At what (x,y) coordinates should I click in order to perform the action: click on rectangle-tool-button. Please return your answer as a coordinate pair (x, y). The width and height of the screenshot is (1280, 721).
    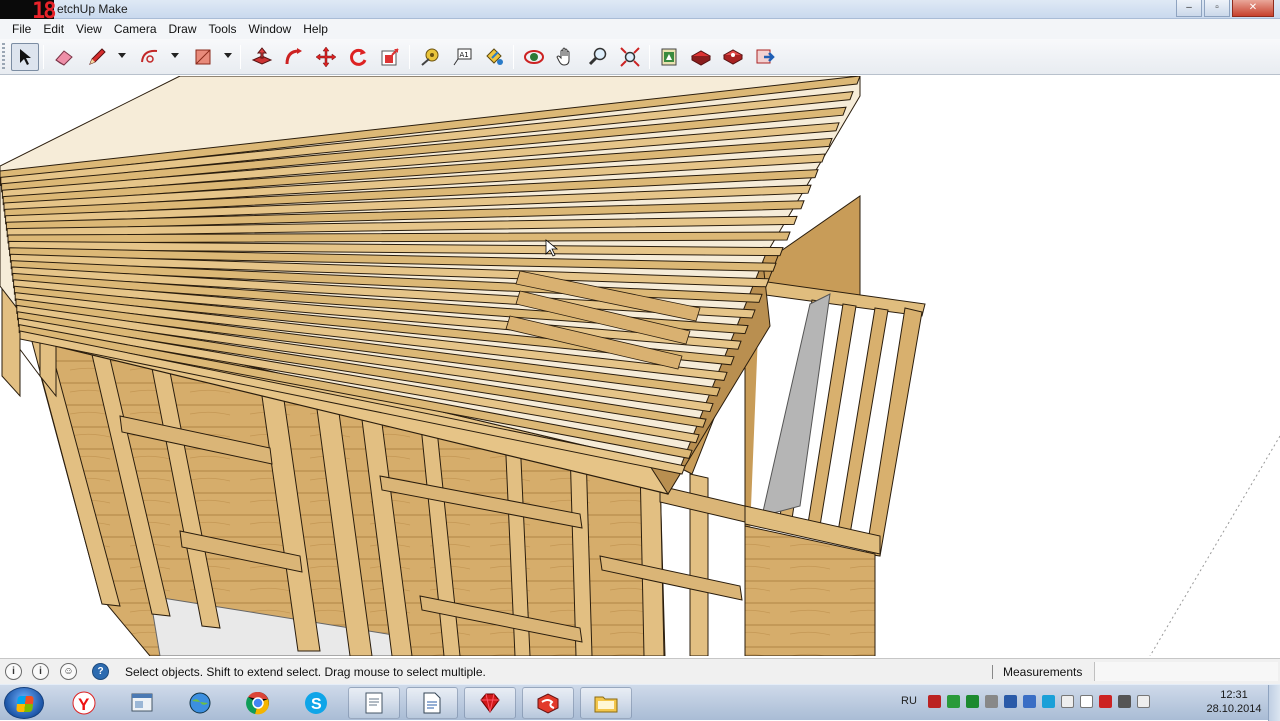
    Looking at the image, I should click on (203, 57).